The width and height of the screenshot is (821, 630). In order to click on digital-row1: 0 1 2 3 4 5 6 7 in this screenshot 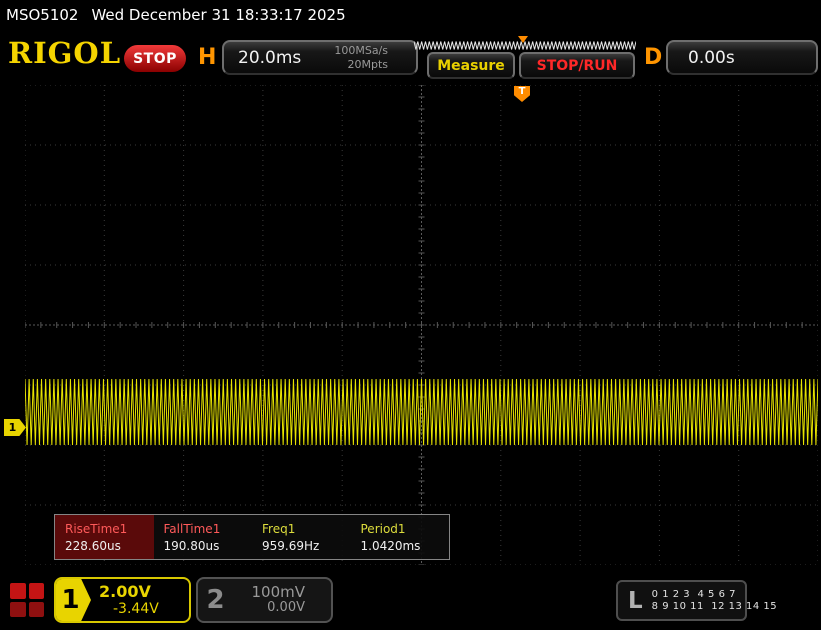, I will do `click(693, 594)`.